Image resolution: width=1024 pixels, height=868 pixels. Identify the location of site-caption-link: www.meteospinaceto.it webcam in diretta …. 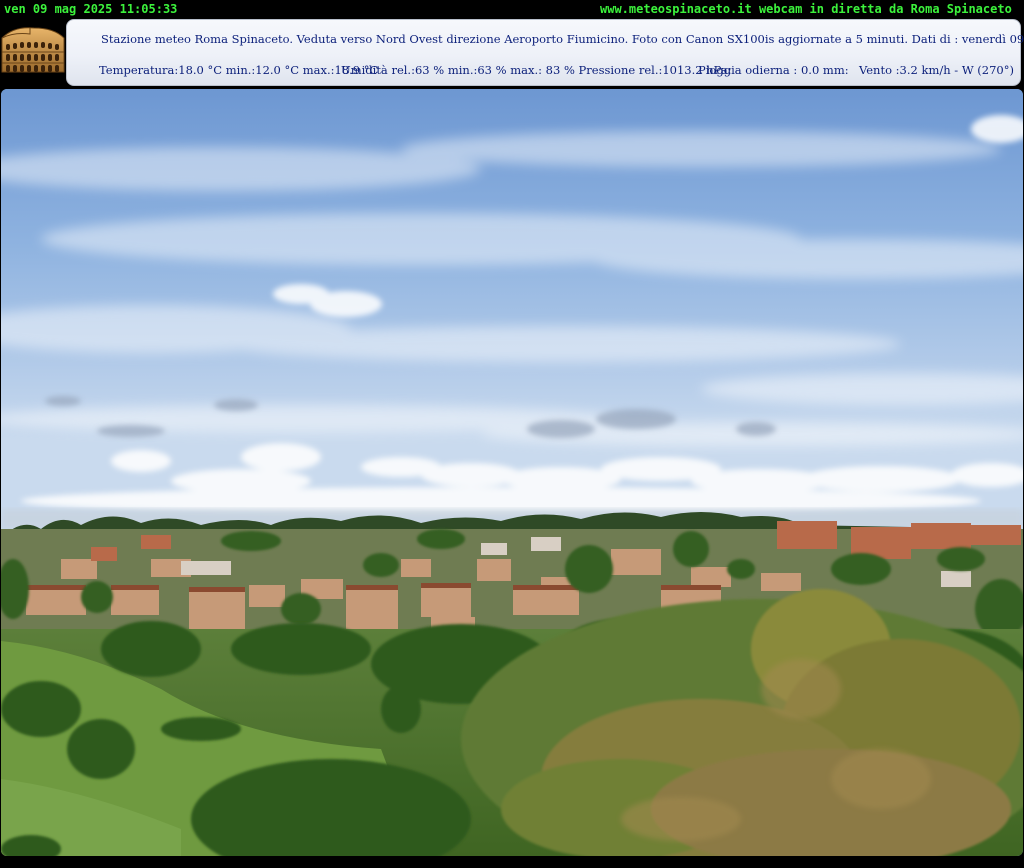
(806, 9).